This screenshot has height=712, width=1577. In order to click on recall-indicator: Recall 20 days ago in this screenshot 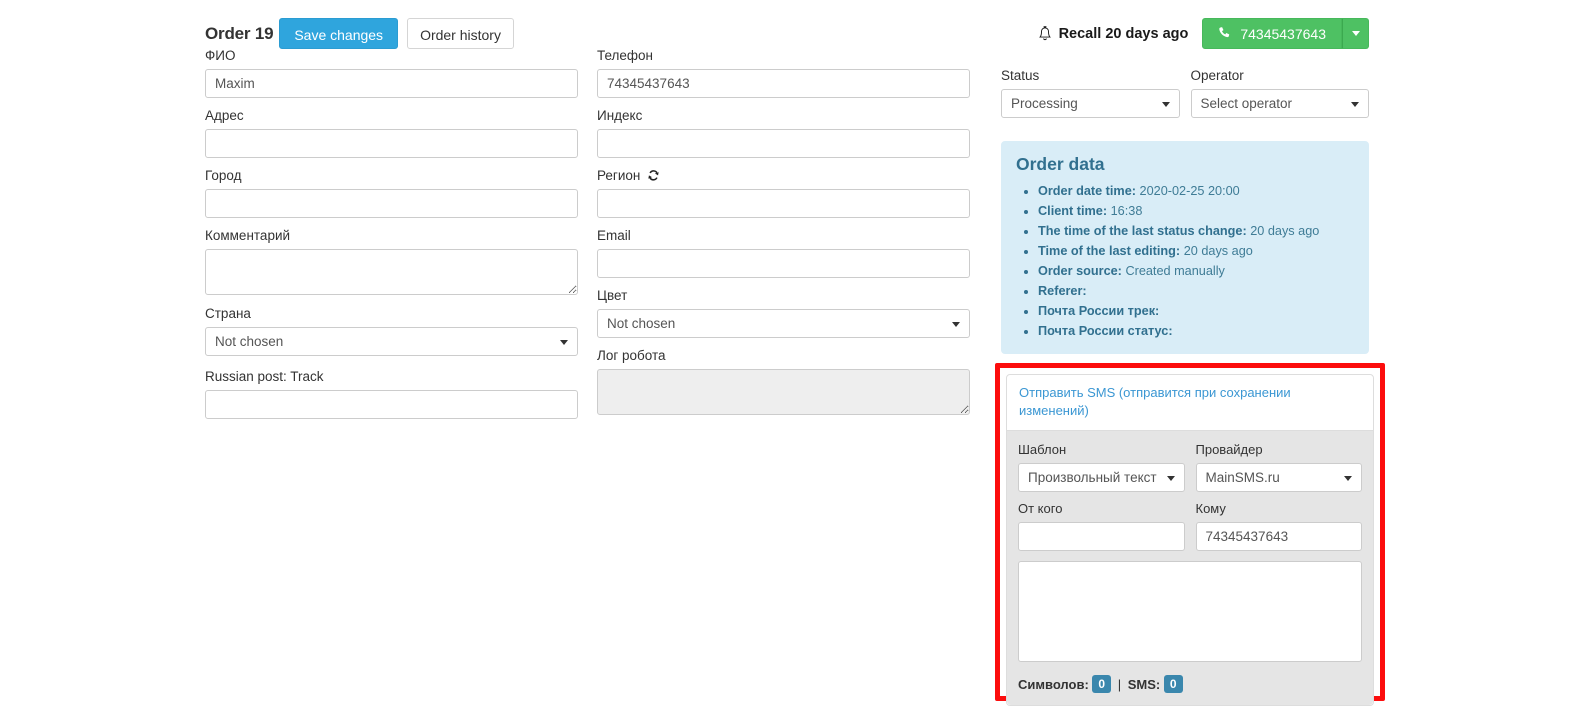, I will do `click(1113, 33)`.